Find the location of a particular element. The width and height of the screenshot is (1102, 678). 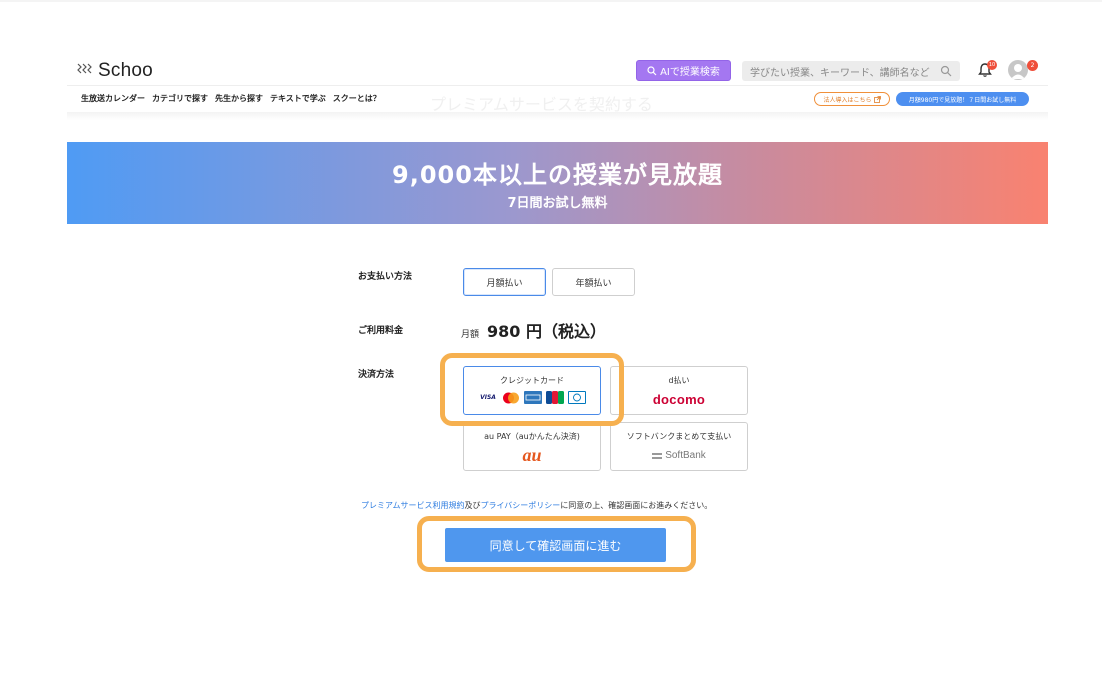

schoo-logo: Schoo is located at coordinates (114, 71).